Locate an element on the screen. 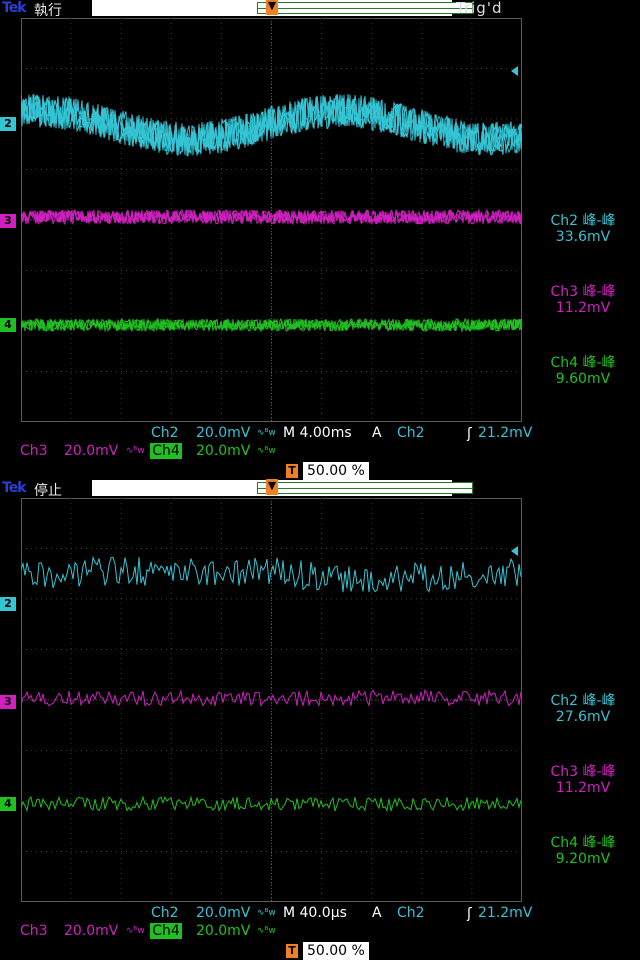  measurement-value: 9.20mV is located at coordinates (583, 859).